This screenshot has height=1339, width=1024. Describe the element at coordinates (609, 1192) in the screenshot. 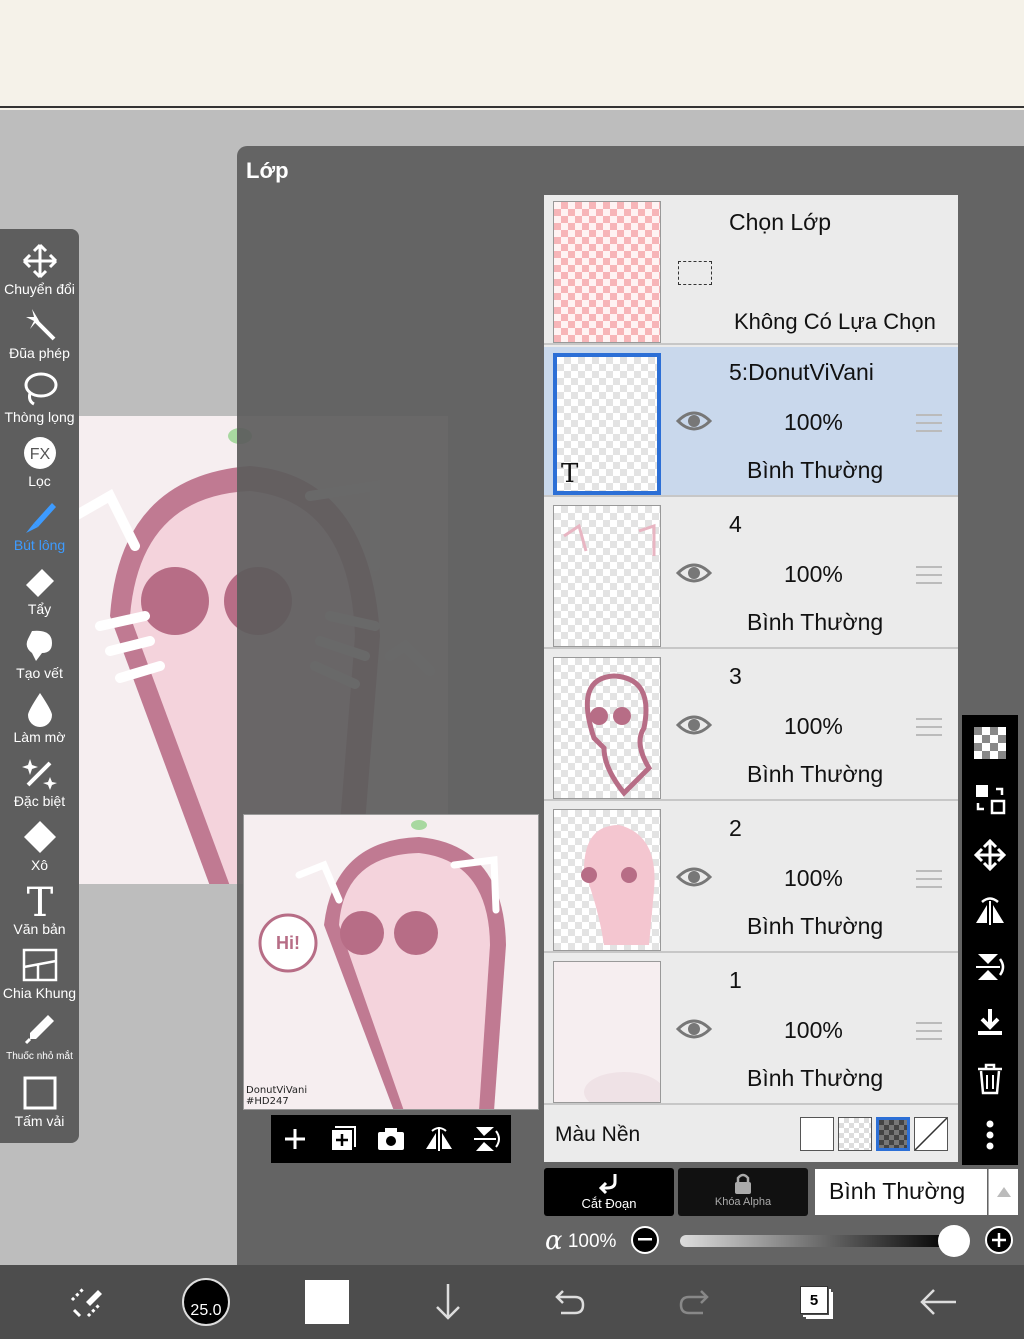

I see `clipping-button: Cắt Đoạn` at that location.